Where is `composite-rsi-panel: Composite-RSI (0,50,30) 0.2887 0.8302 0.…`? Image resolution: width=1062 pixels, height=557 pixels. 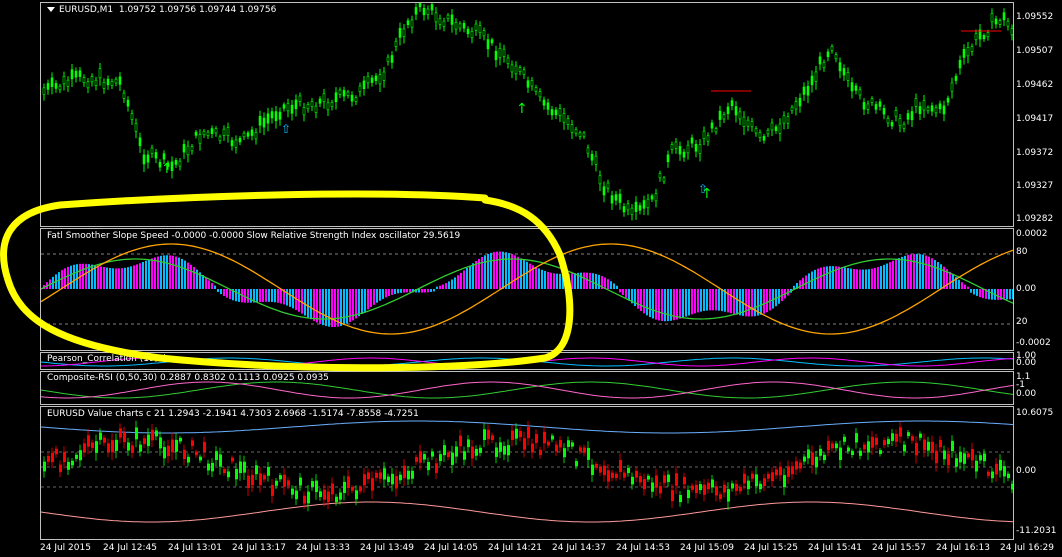
composite-rsi-panel: Composite-RSI (0,50,30) 0.2887 0.8302 0.… is located at coordinates (527, 388).